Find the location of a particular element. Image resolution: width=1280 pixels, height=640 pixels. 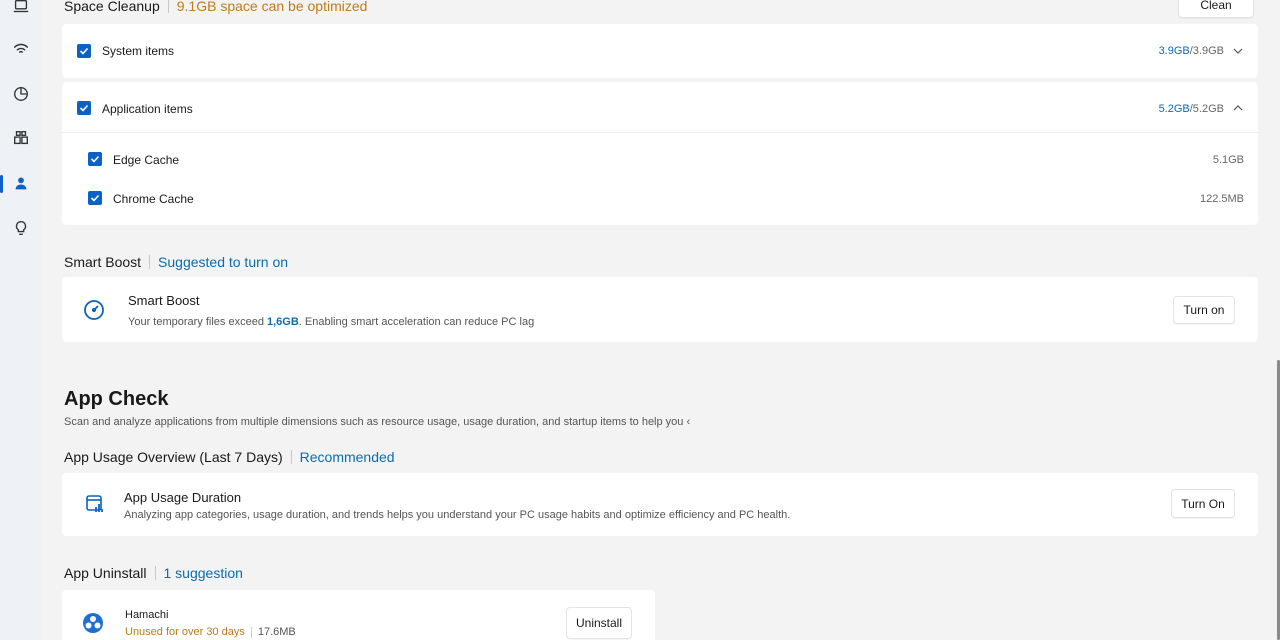

app-uninstall-title: App Uninstall is located at coordinates (105, 573).